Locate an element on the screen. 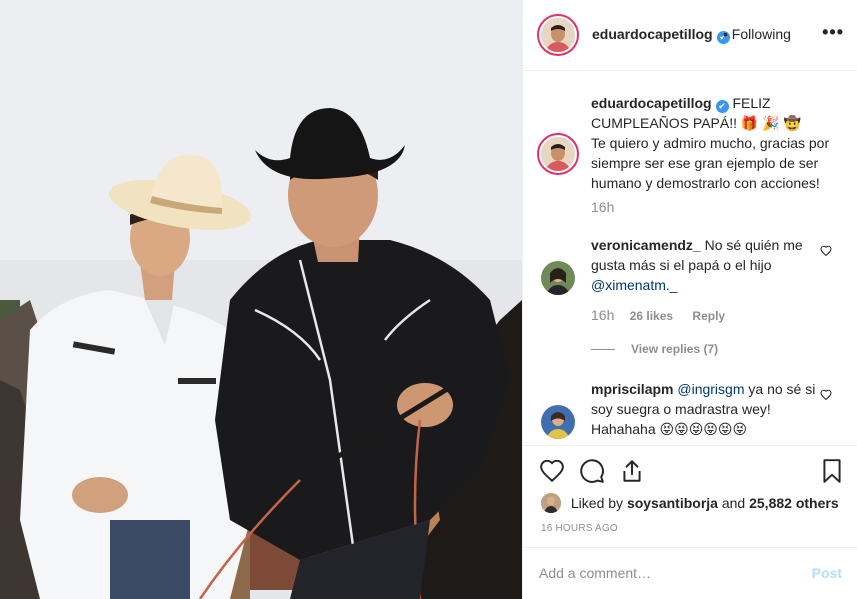 The image size is (857, 599). heart-icon is located at coordinates (552, 471).